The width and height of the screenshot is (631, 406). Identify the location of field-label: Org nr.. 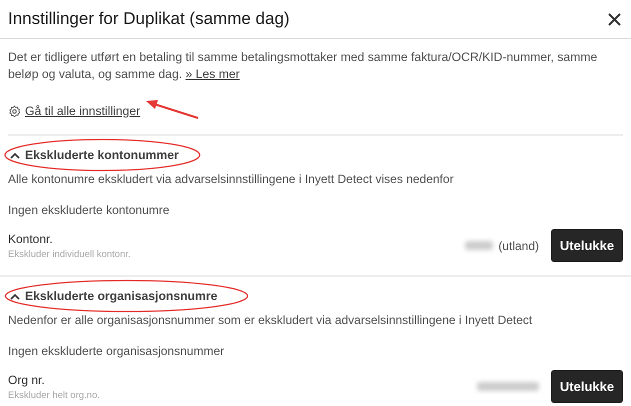
(27, 379).